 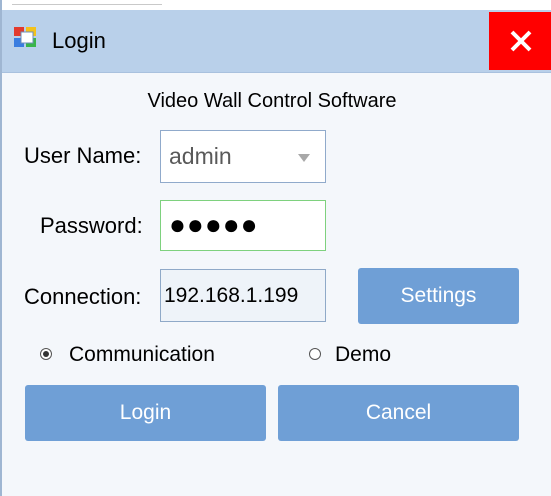 I want to click on username-label: User Name:, so click(x=83, y=155).